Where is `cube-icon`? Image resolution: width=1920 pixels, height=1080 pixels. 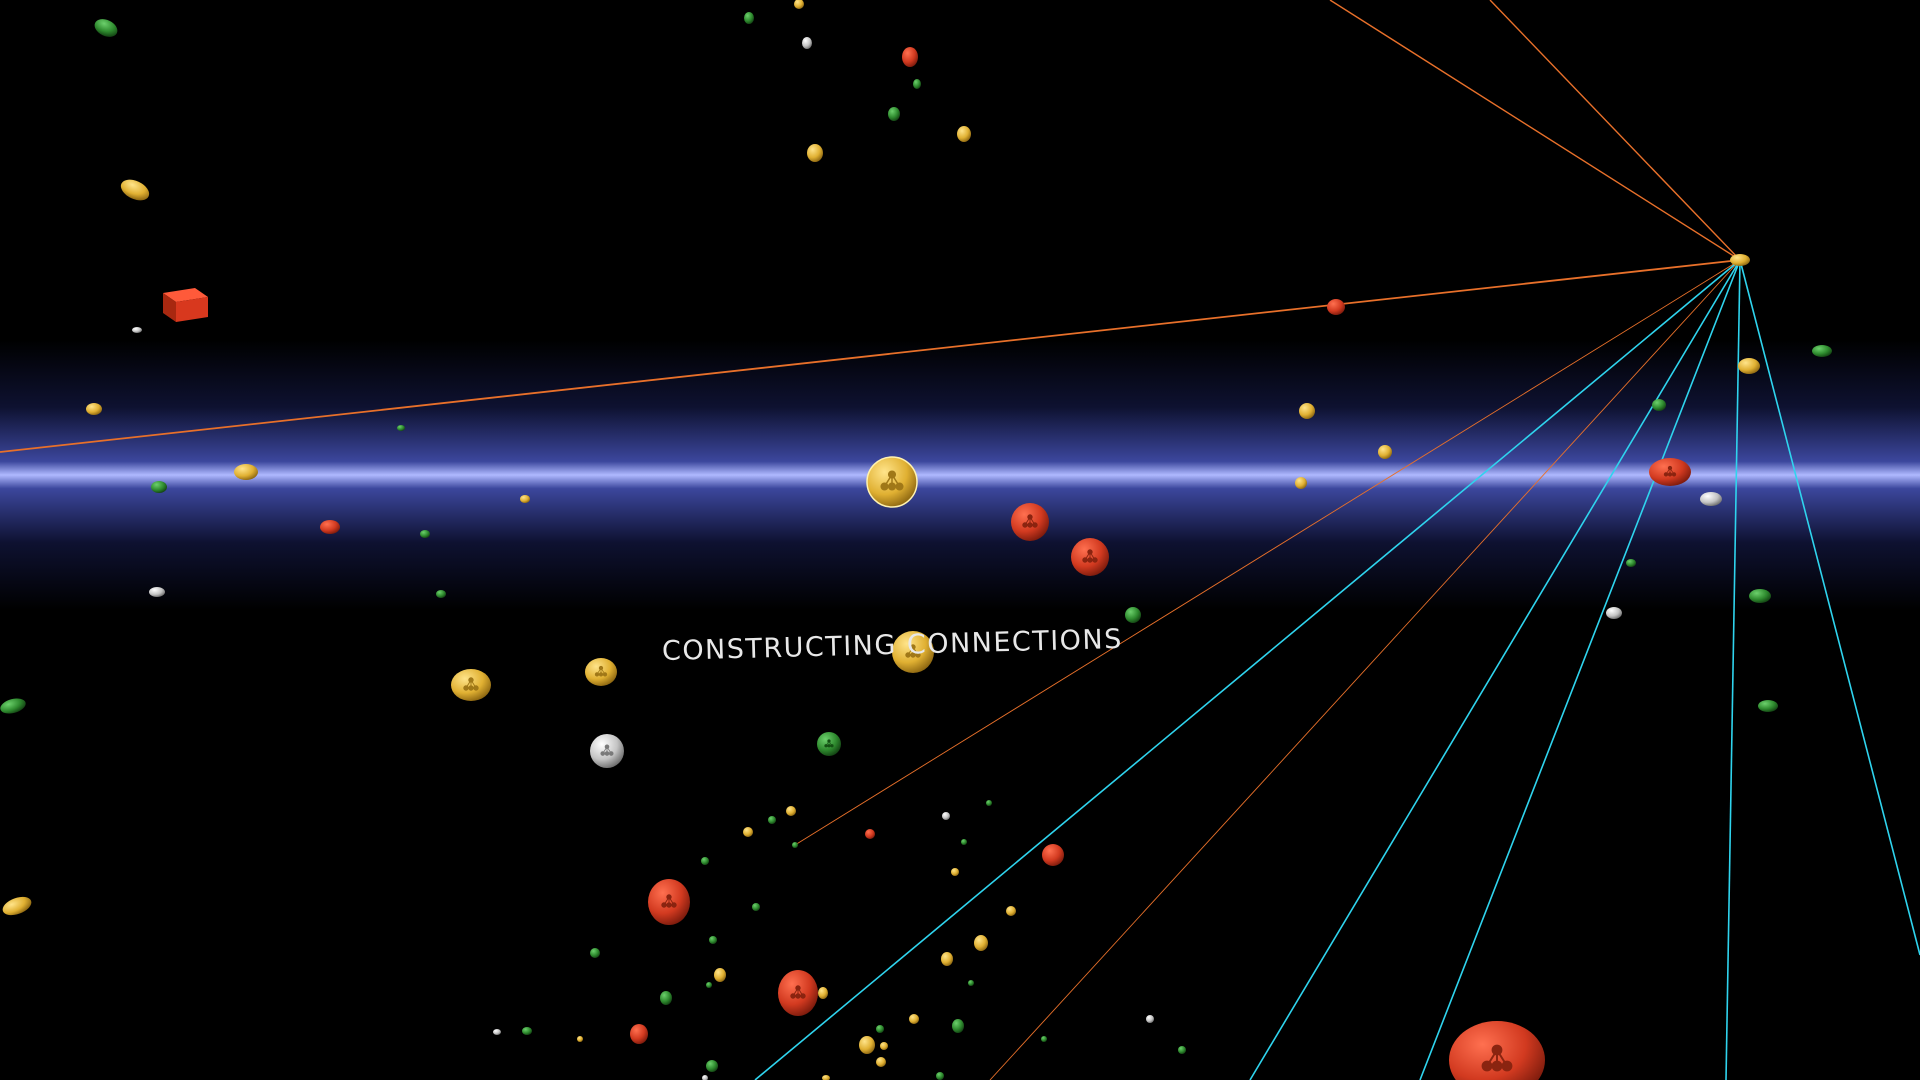 cube-icon is located at coordinates (185, 305).